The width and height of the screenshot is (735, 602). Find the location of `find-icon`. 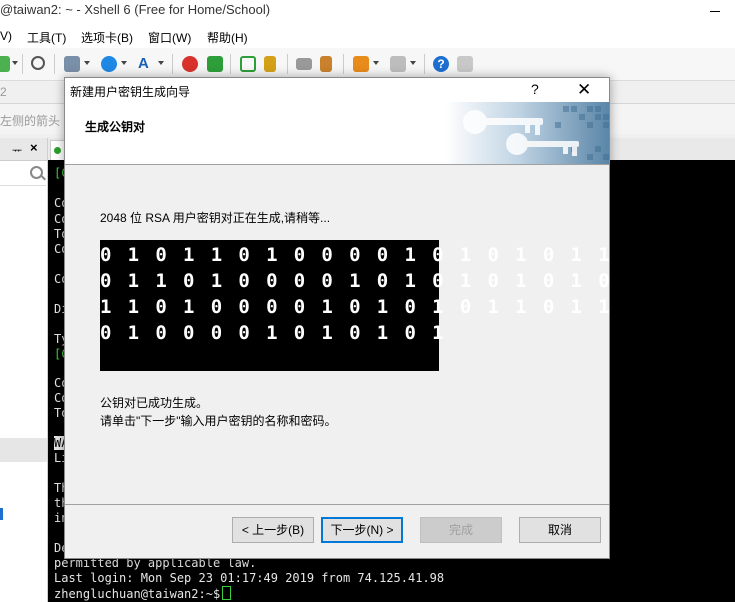

find-icon is located at coordinates (38, 63).